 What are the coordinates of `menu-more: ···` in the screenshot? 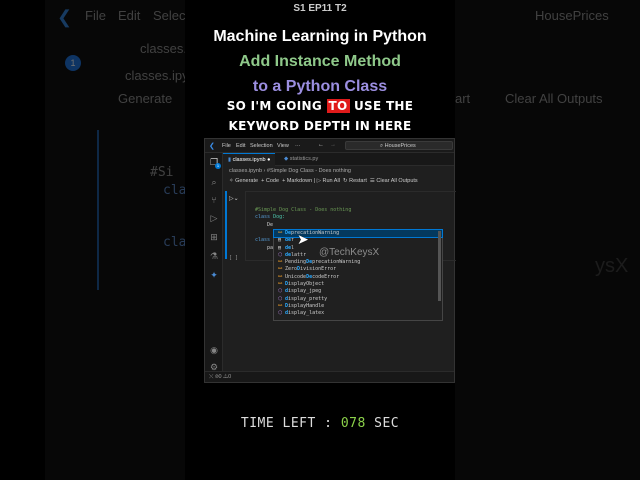 It's located at (298, 146).